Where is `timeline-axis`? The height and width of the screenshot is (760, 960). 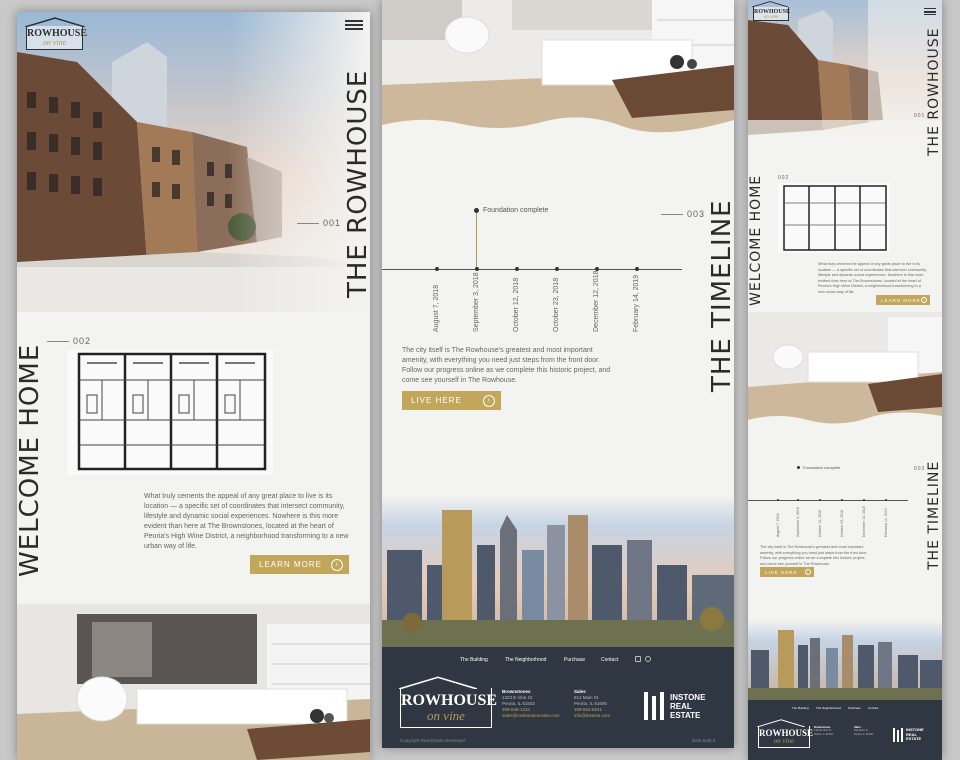
timeline-axis is located at coordinates (828, 500).